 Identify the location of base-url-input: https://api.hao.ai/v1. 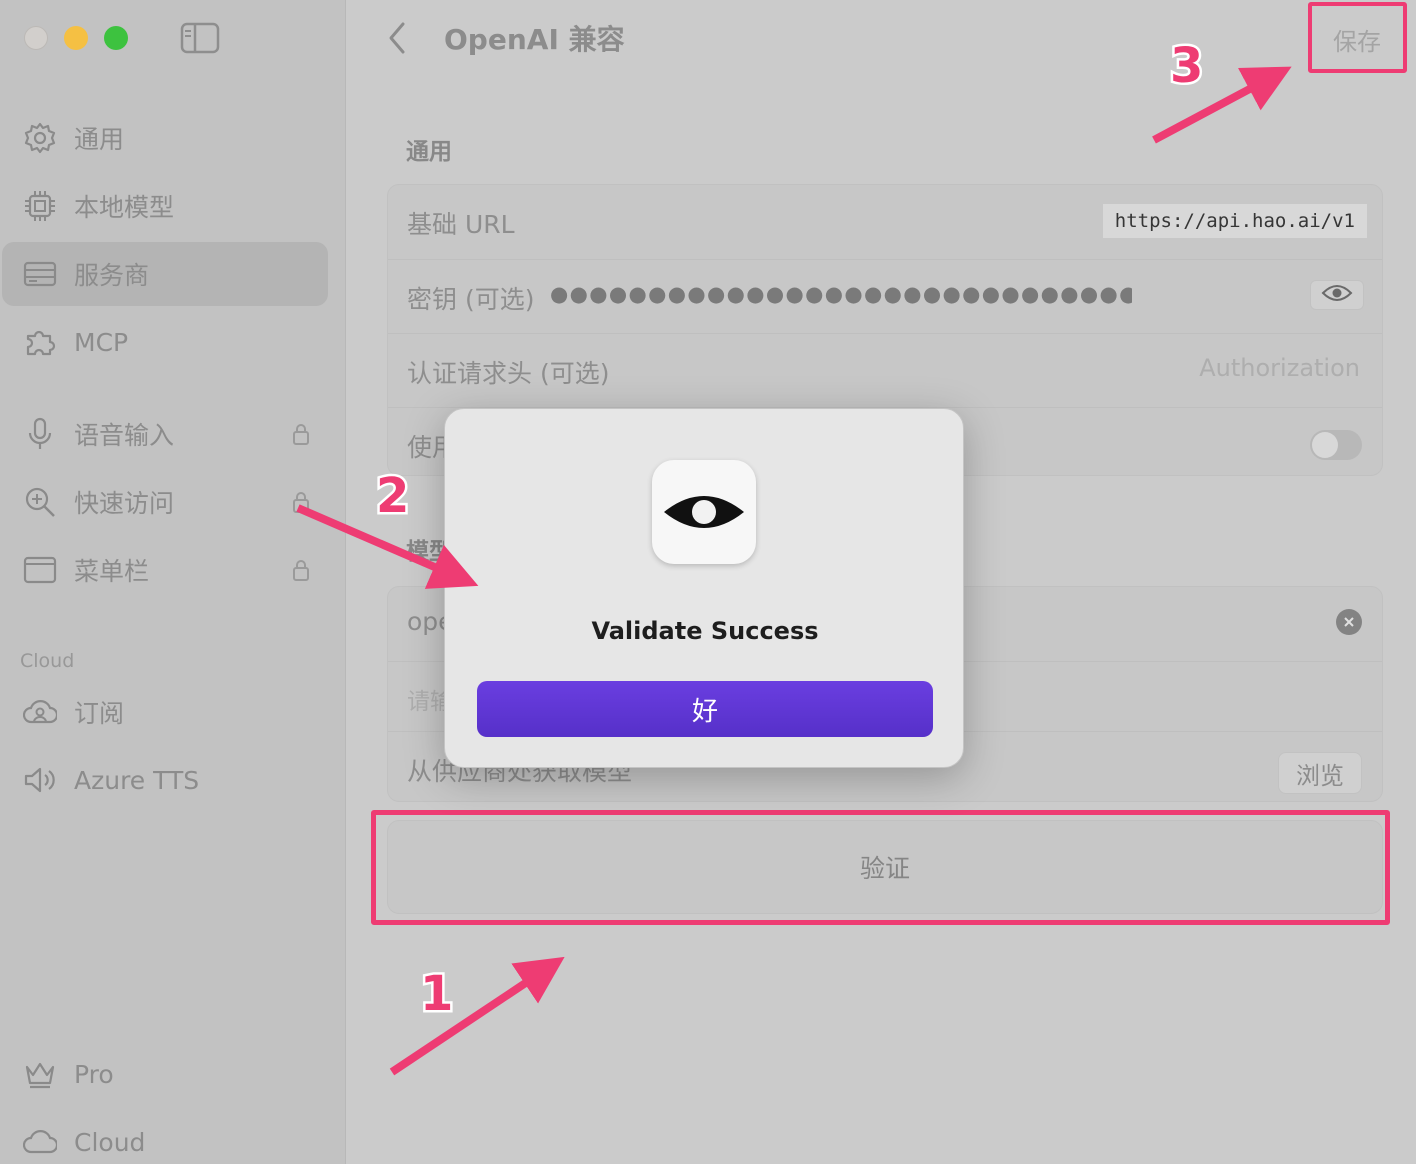
(1234, 221).